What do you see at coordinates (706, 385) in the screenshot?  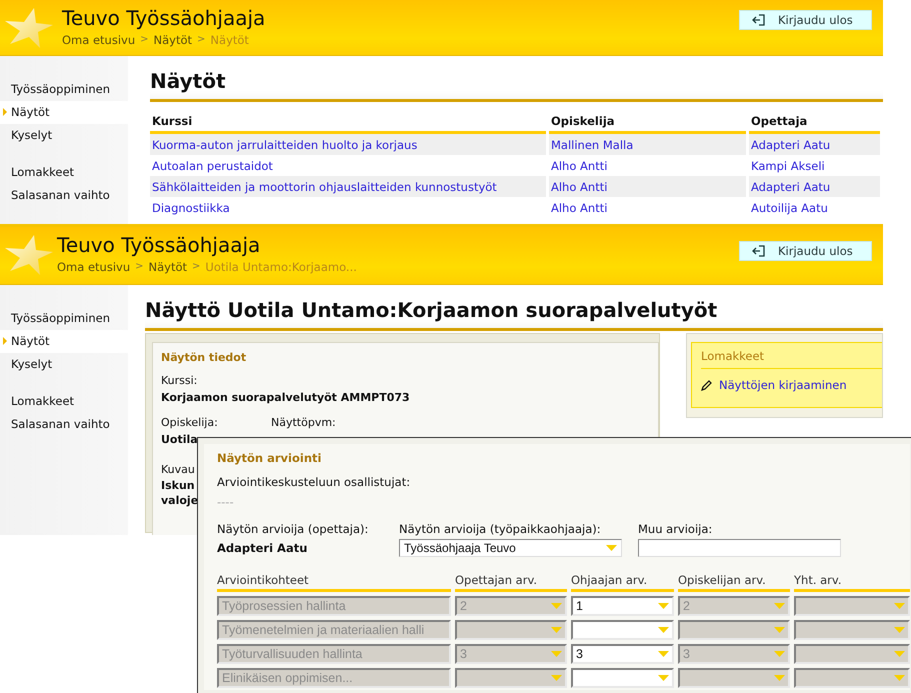 I see `pencil-icon` at bounding box center [706, 385].